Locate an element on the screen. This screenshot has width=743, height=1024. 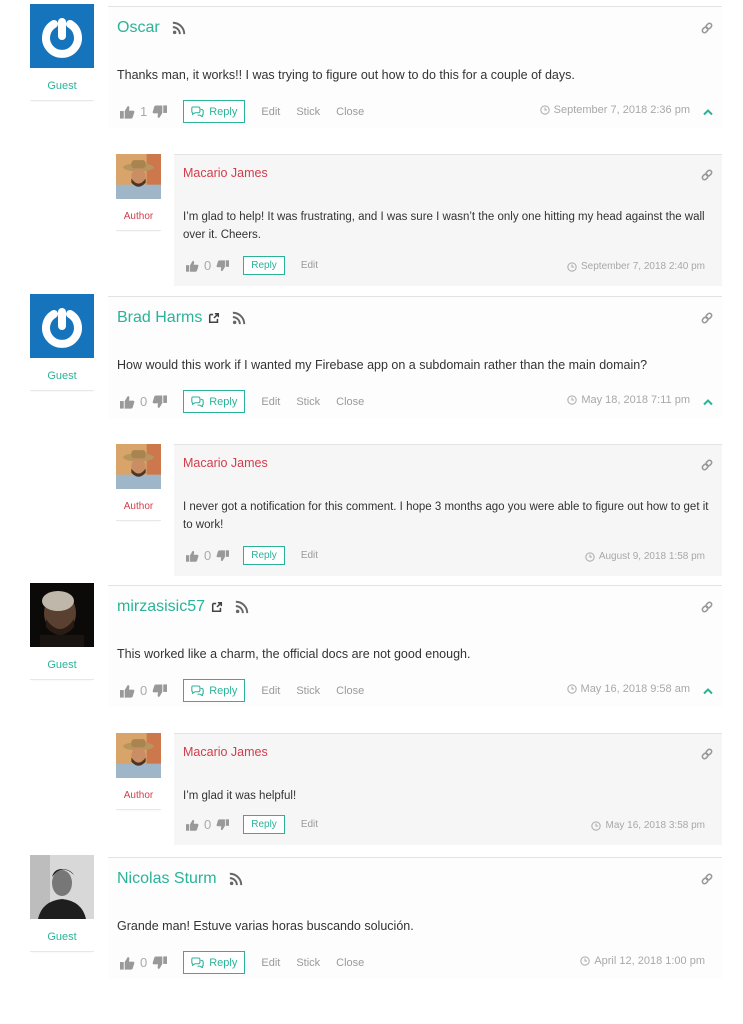
timestamp: May 16, 2018 9:58 am is located at coordinates (628, 689).